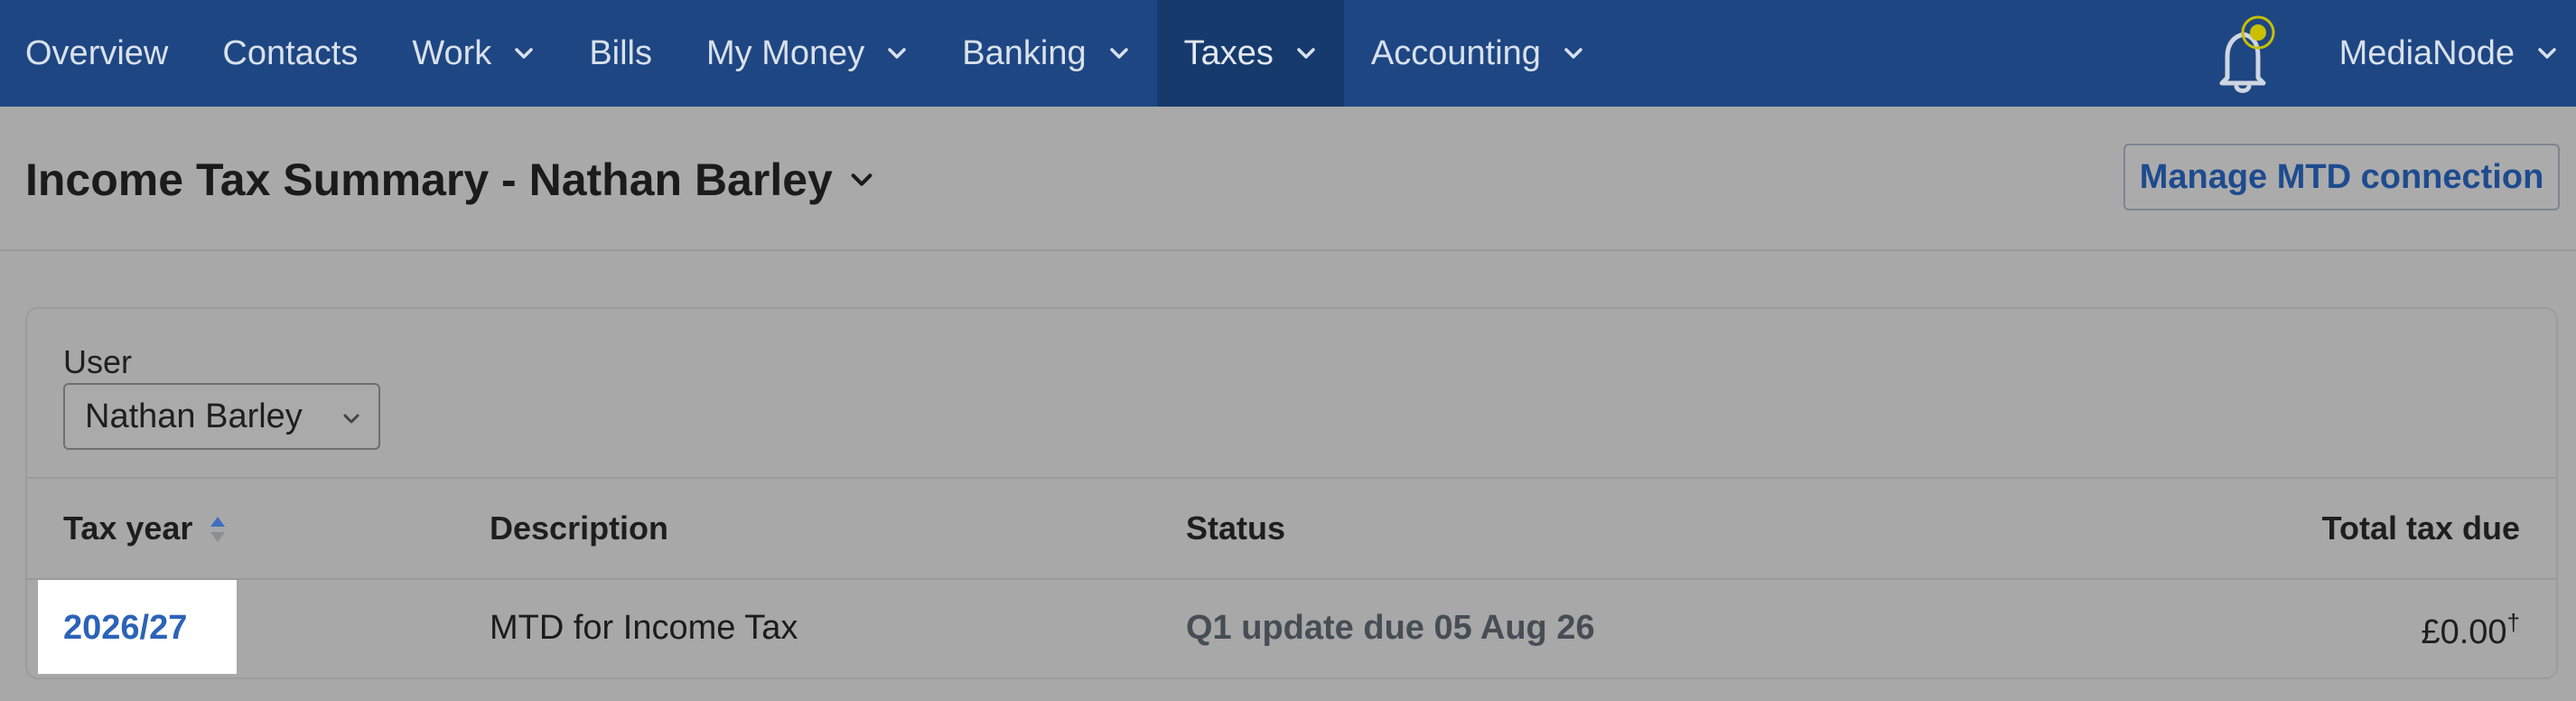 This screenshot has height=701, width=2576. Describe the element at coordinates (452, 52) in the screenshot. I see `nav-work-label: Work` at that location.